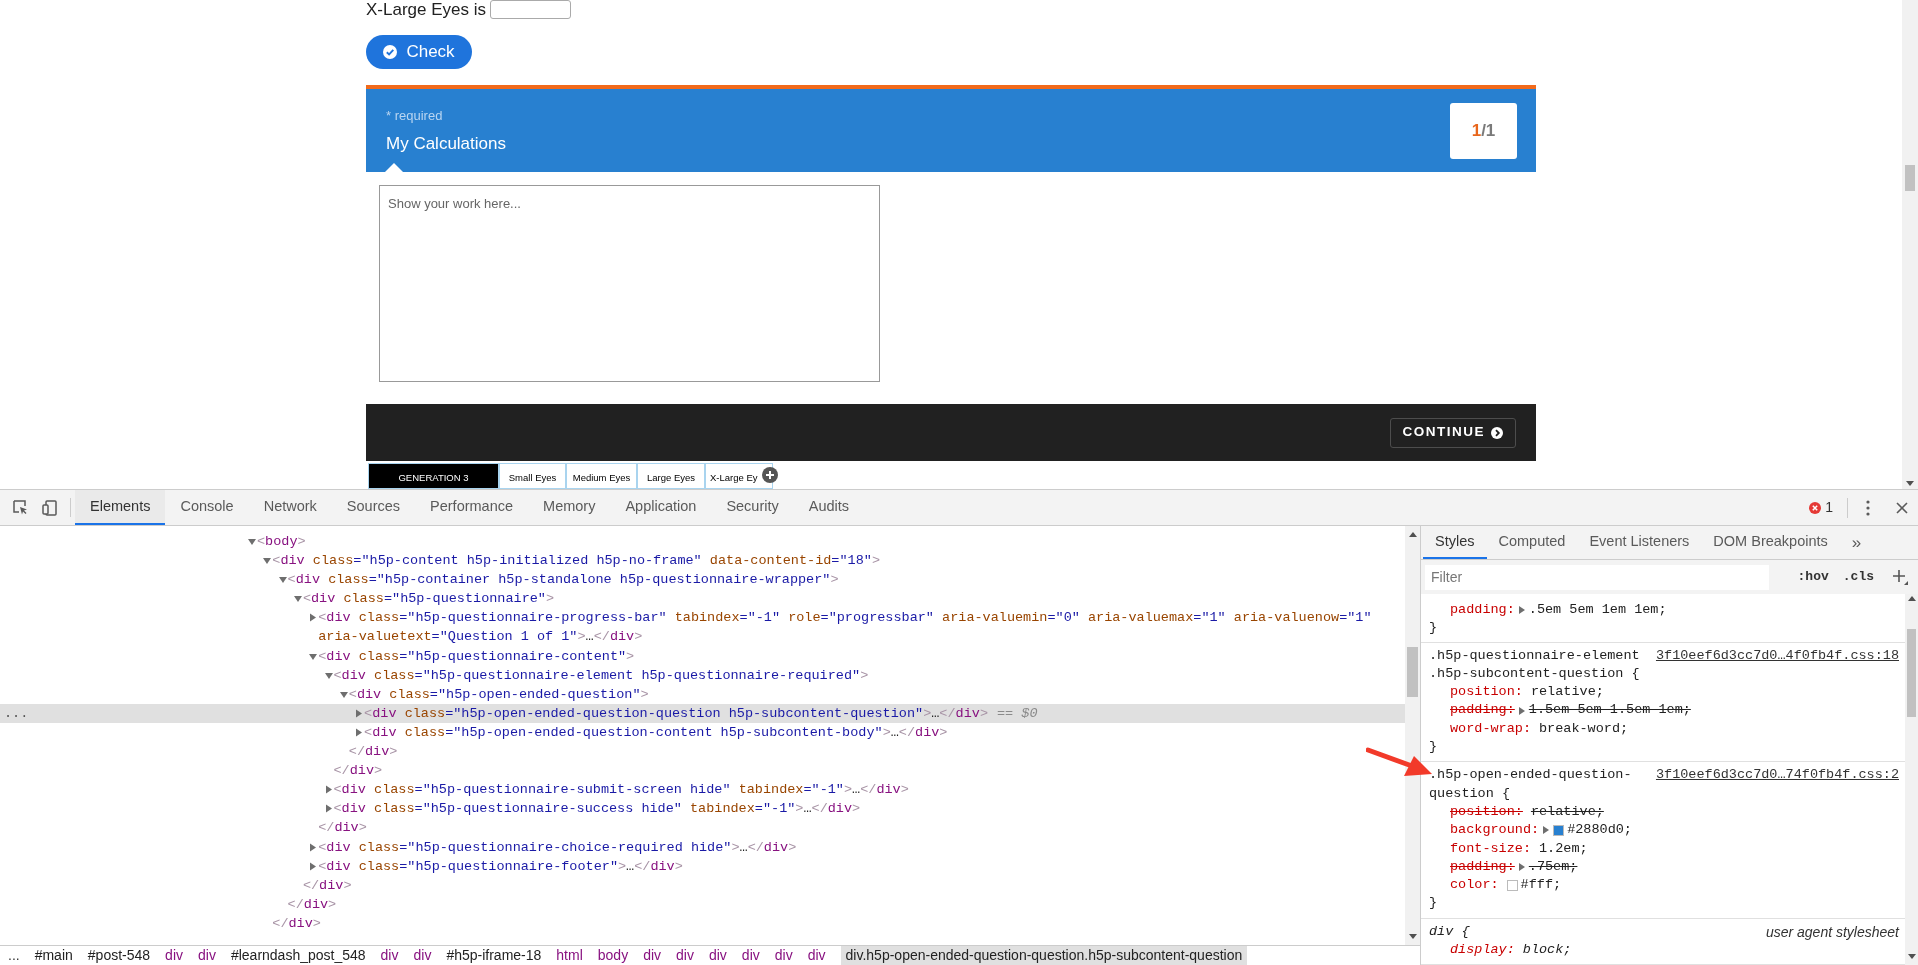 This screenshot has width=1918, height=965. Describe the element at coordinates (601, 476) in the screenshot. I see `eye-size-tab: Medium Eyes` at that location.